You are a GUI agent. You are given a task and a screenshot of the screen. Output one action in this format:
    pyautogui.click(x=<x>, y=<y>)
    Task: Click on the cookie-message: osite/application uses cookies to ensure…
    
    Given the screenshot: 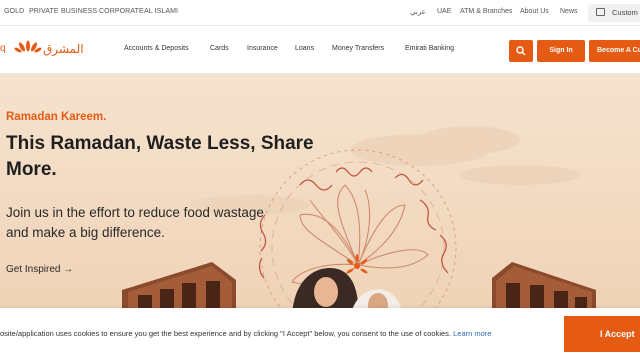 What is the action you would take?
    pyautogui.click(x=245, y=333)
    